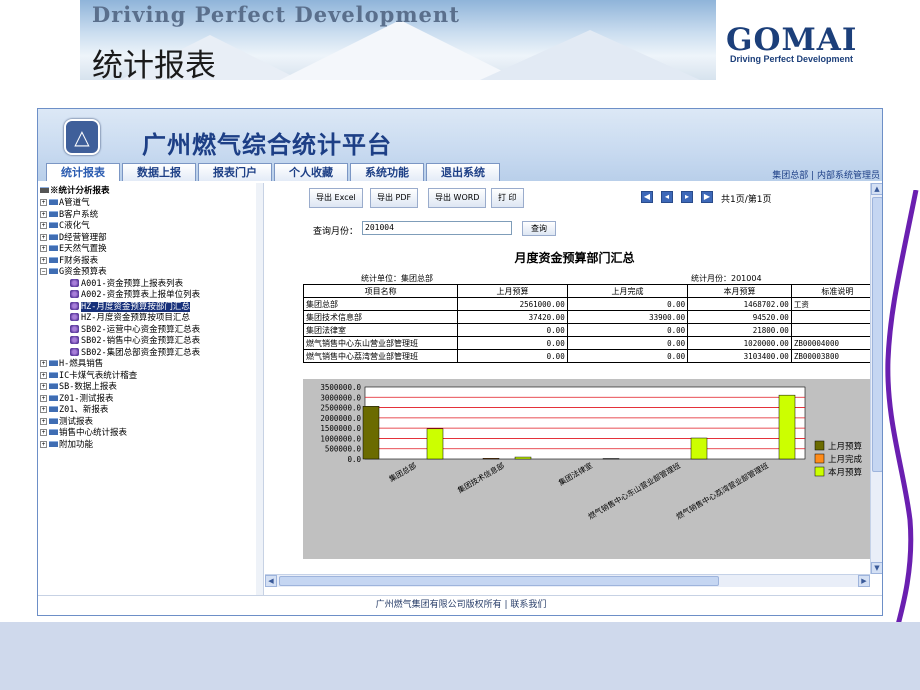  Describe the element at coordinates (463, 172) in the screenshot. I see `tab-logout: 退出系统` at that location.